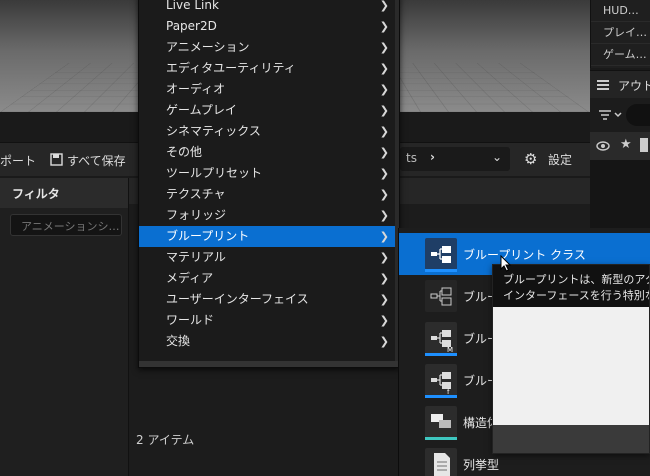  What do you see at coordinates (269, 364) in the screenshot?
I see `menu-horizontal-scrollbar` at bounding box center [269, 364].